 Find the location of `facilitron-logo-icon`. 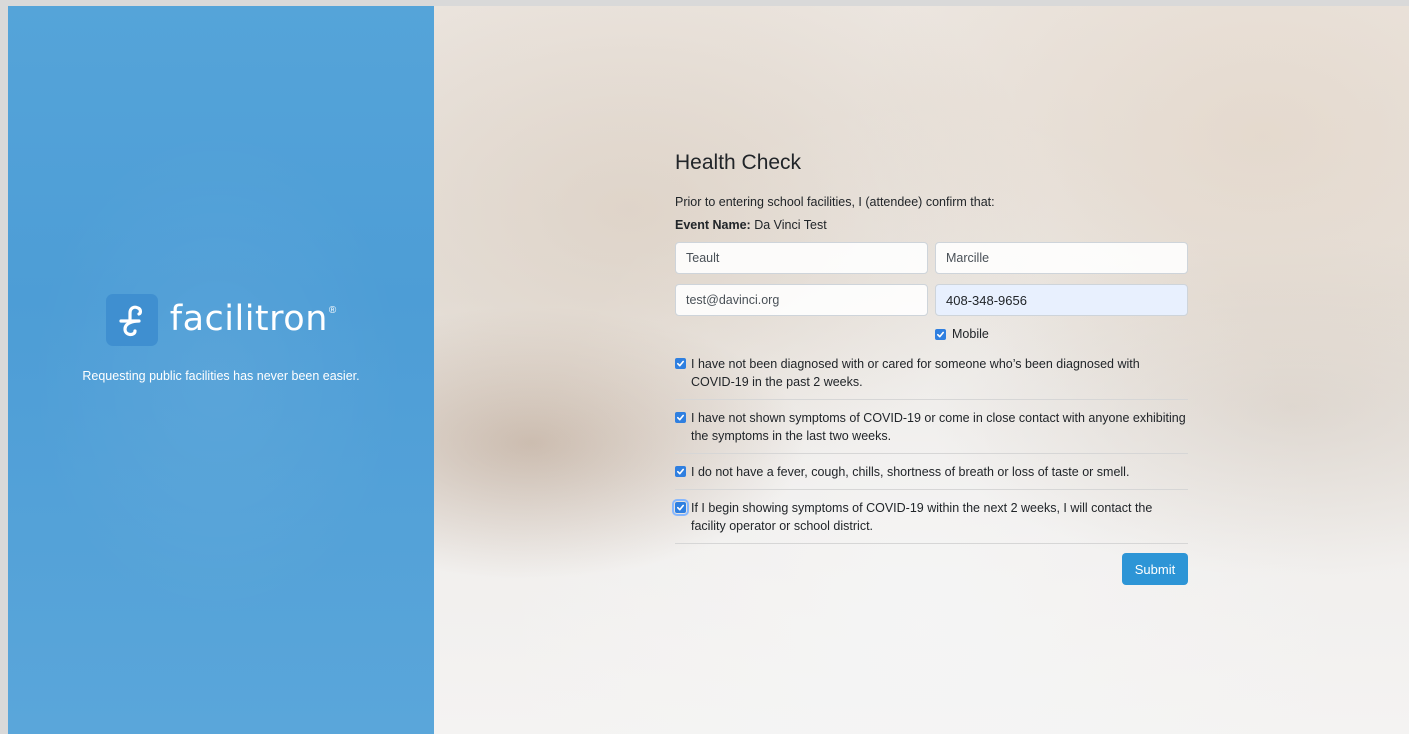

facilitron-logo-icon is located at coordinates (131, 320).